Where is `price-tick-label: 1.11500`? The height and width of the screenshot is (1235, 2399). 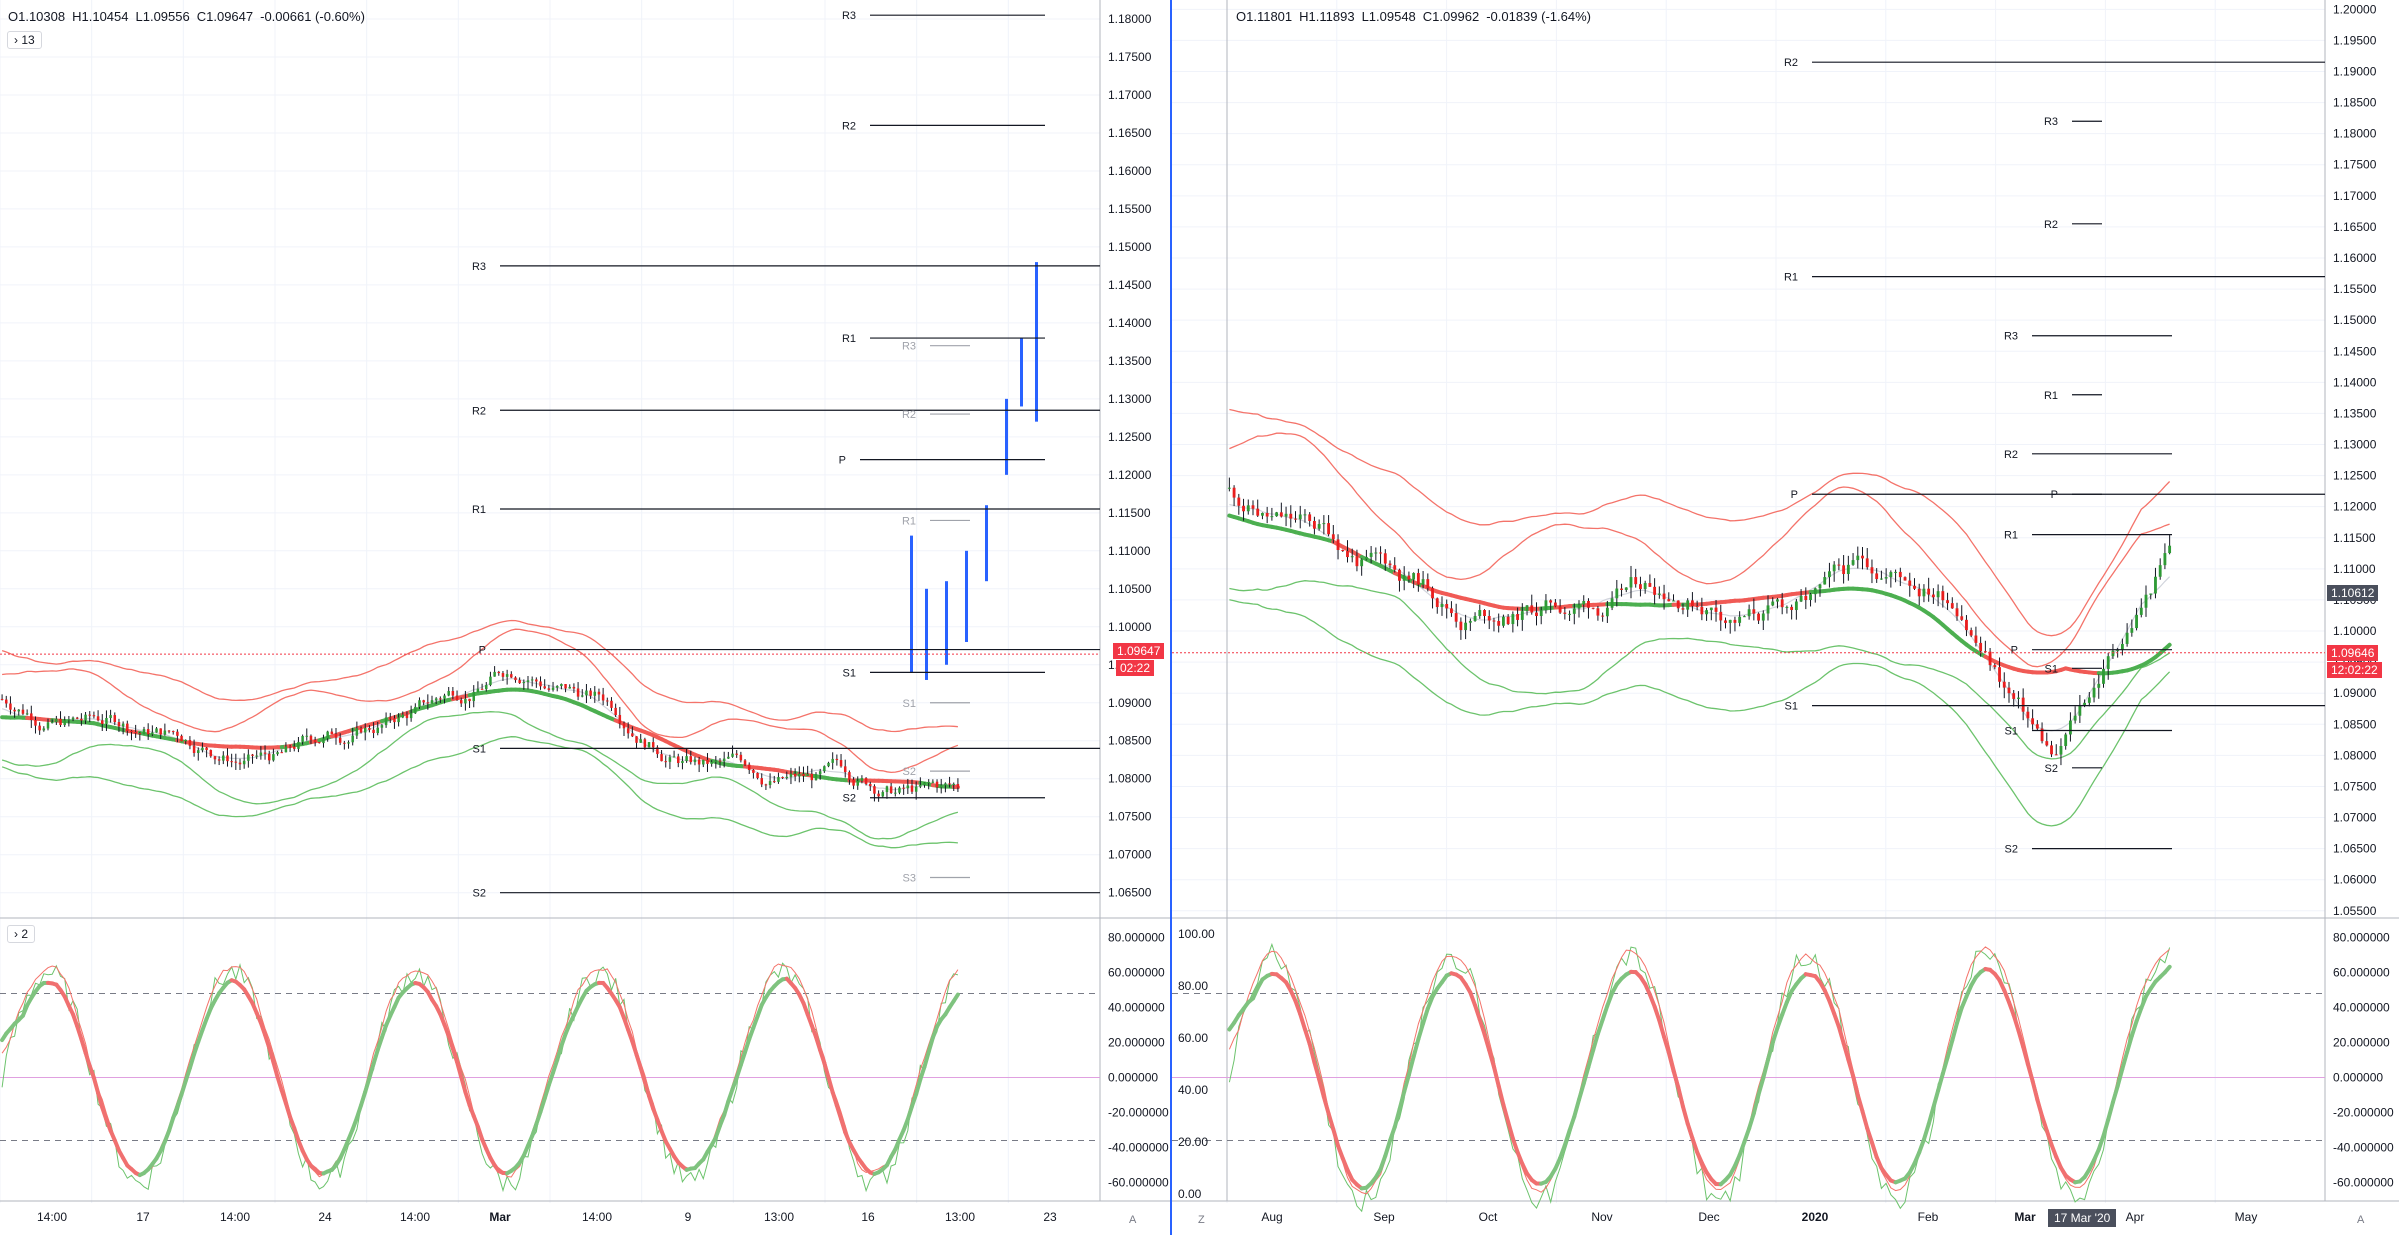
price-tick-label: 1.11500 is located at coordinates (2354, 538).